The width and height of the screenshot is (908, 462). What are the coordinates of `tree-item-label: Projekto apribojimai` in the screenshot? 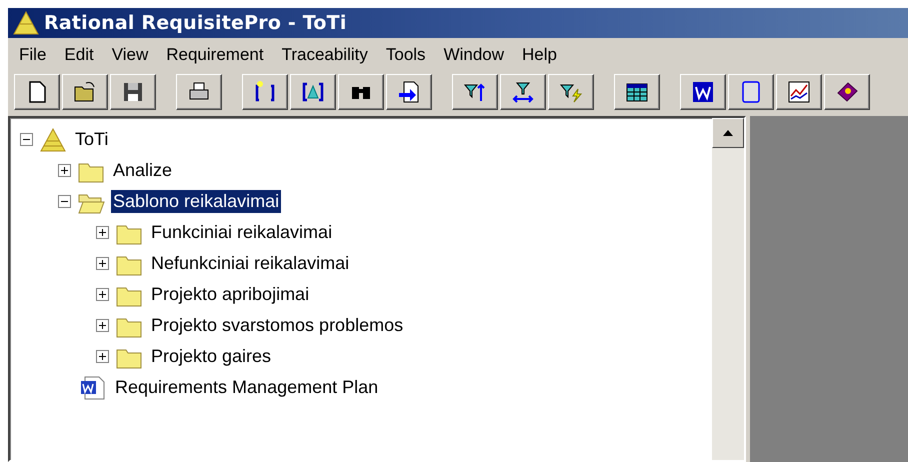 It's located at (230, 294).